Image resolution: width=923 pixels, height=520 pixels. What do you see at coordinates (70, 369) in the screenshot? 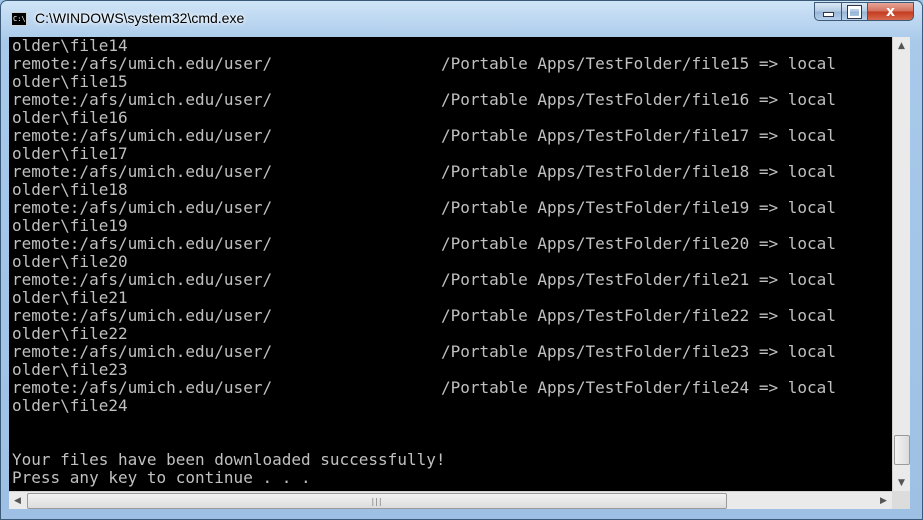
I see `console-text: older\file23` at bounding box center [70, 369].